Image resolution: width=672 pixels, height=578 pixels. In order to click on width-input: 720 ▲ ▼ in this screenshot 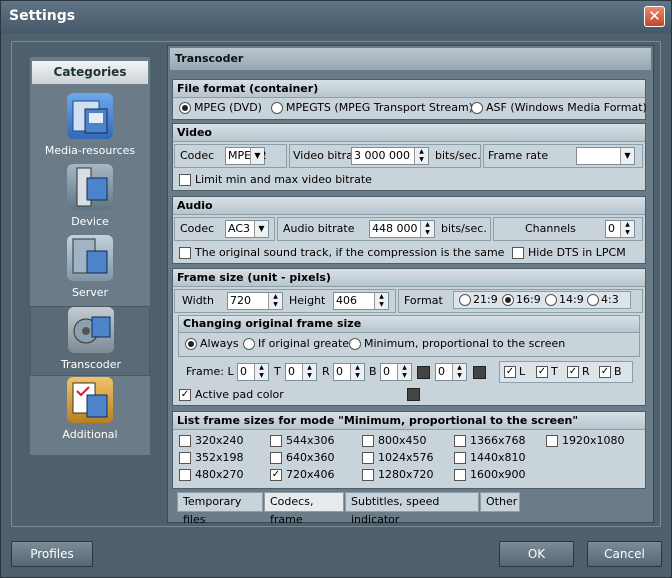, I will do `click(255, 301)`.